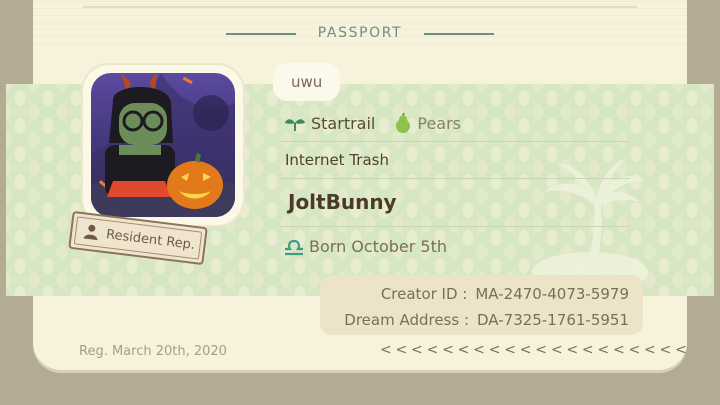  Describe the element at coordinates (342, 202) in the screenshot. I see `player-name: JoltBunny` at that location.